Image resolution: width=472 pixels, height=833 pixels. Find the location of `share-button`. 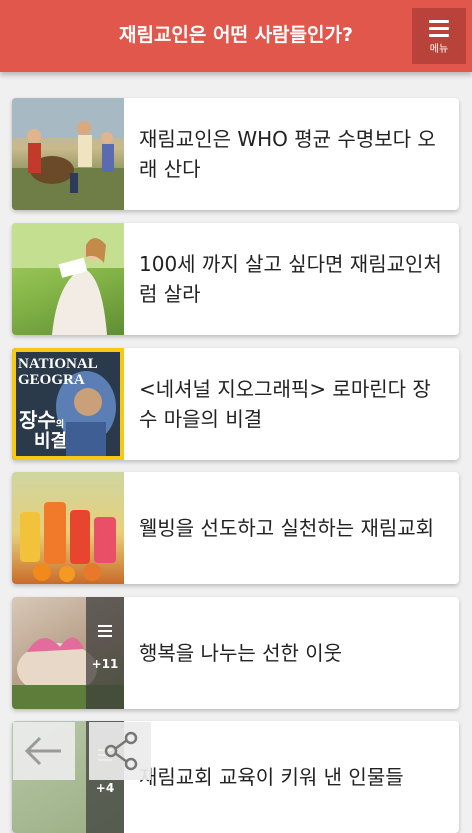

share-button is located at coordinates (120, 751).